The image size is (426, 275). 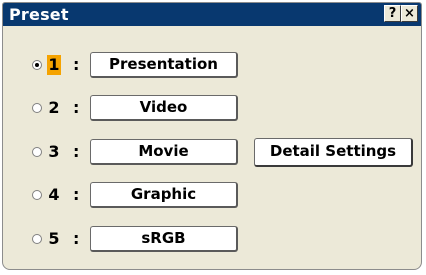 I want to click on preset-colon-3: :, so click(x=76, y=151).